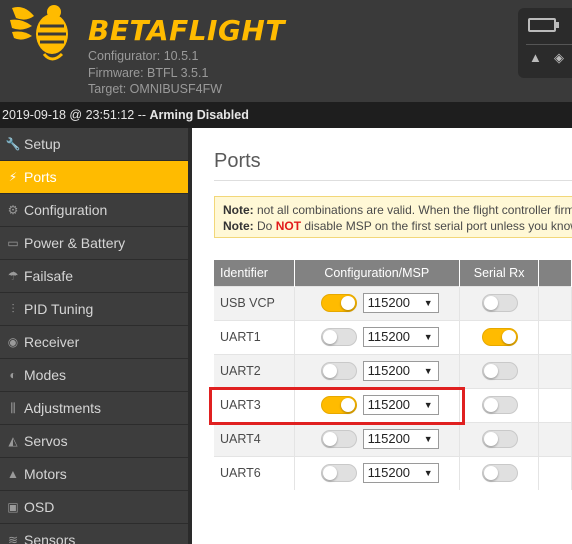 This screenshot has width=572, height=544. Describe the element at coordinates (549, 44) in the screenshot. I see `status-divider` at that location.